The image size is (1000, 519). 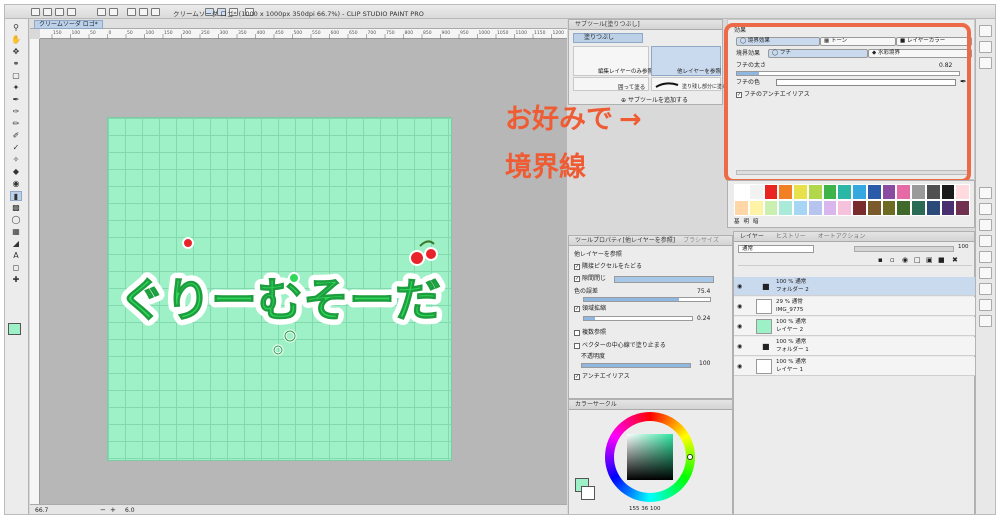 I want to click on fill-icon, so click(x=155, y=12).